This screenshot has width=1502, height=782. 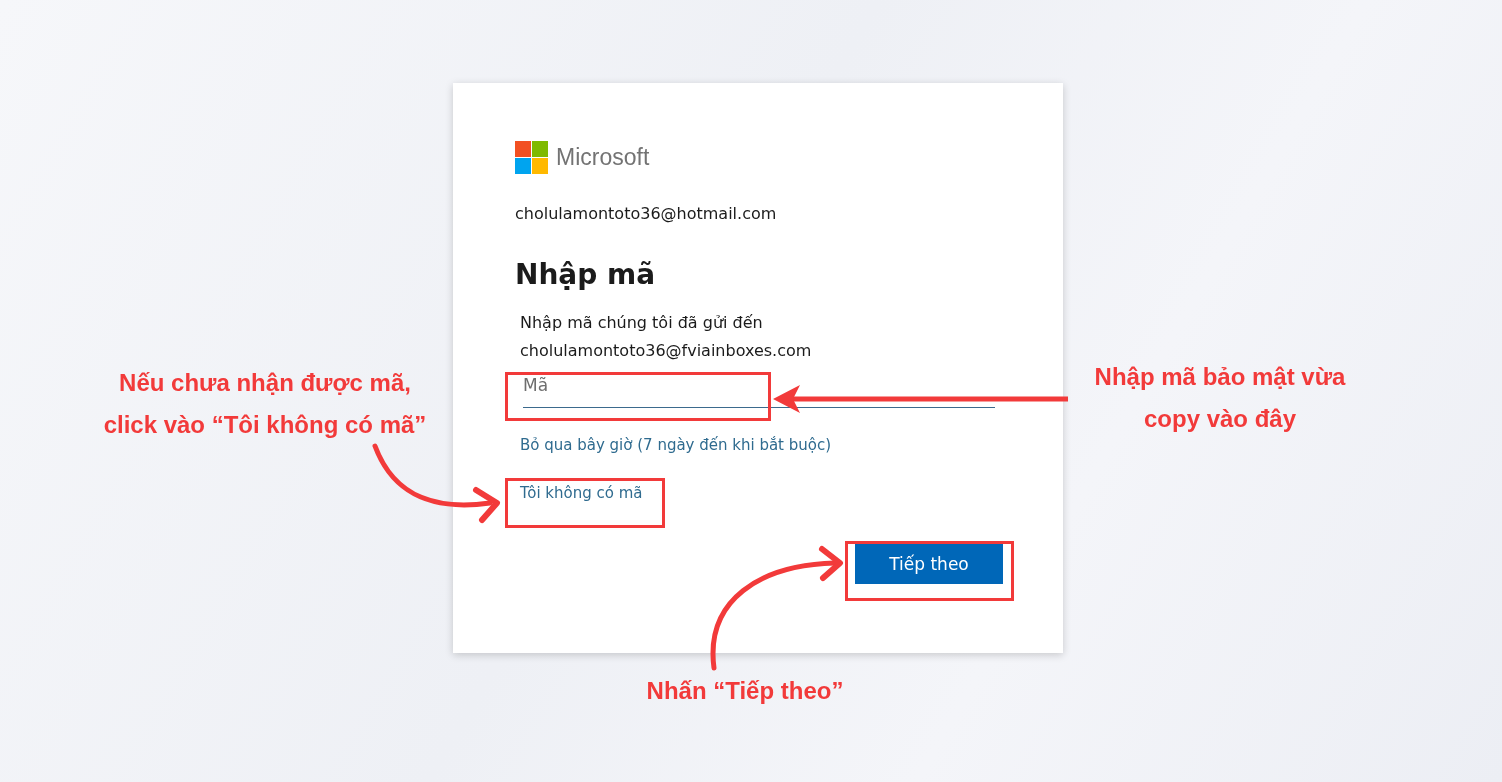 I want to click on skip-link: Bỏ qua bây giờ (7 ngày đến khi bắt buộc), so click(x=676, y=445).